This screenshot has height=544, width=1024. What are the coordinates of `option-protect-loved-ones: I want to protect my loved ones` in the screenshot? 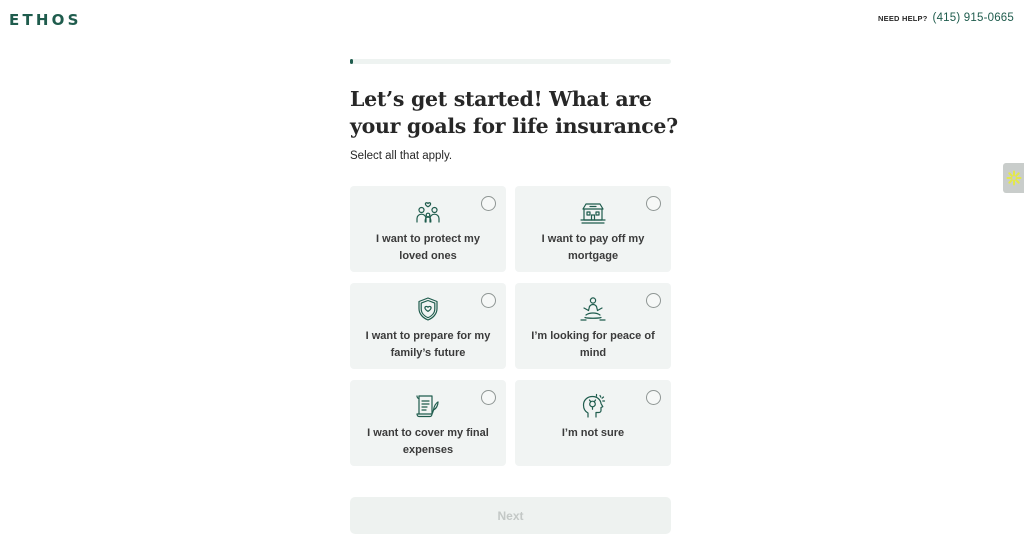 It's located at (428, 229).